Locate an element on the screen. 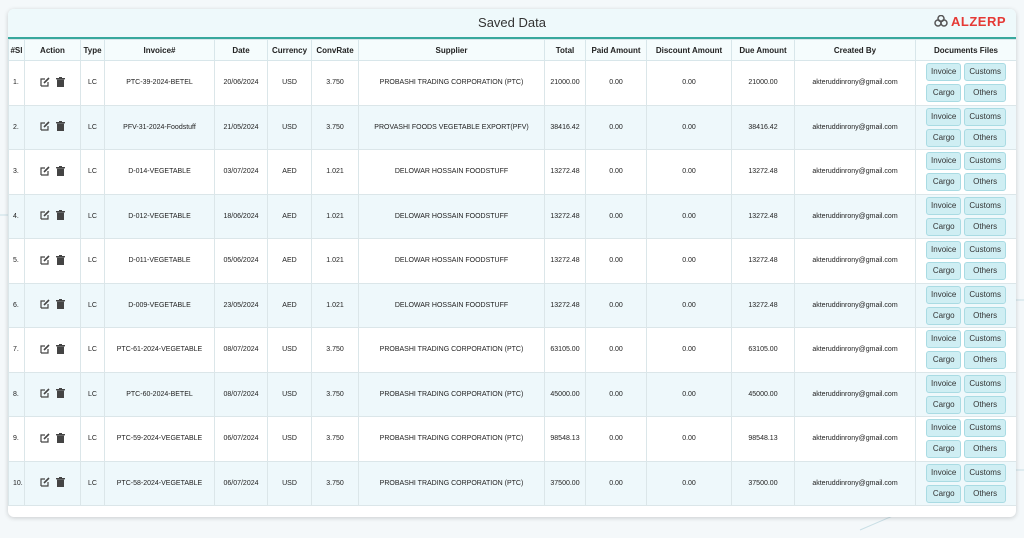  cell-invoice: PFV-31-2024-Foodstuff is located at coordinates (159, 127).